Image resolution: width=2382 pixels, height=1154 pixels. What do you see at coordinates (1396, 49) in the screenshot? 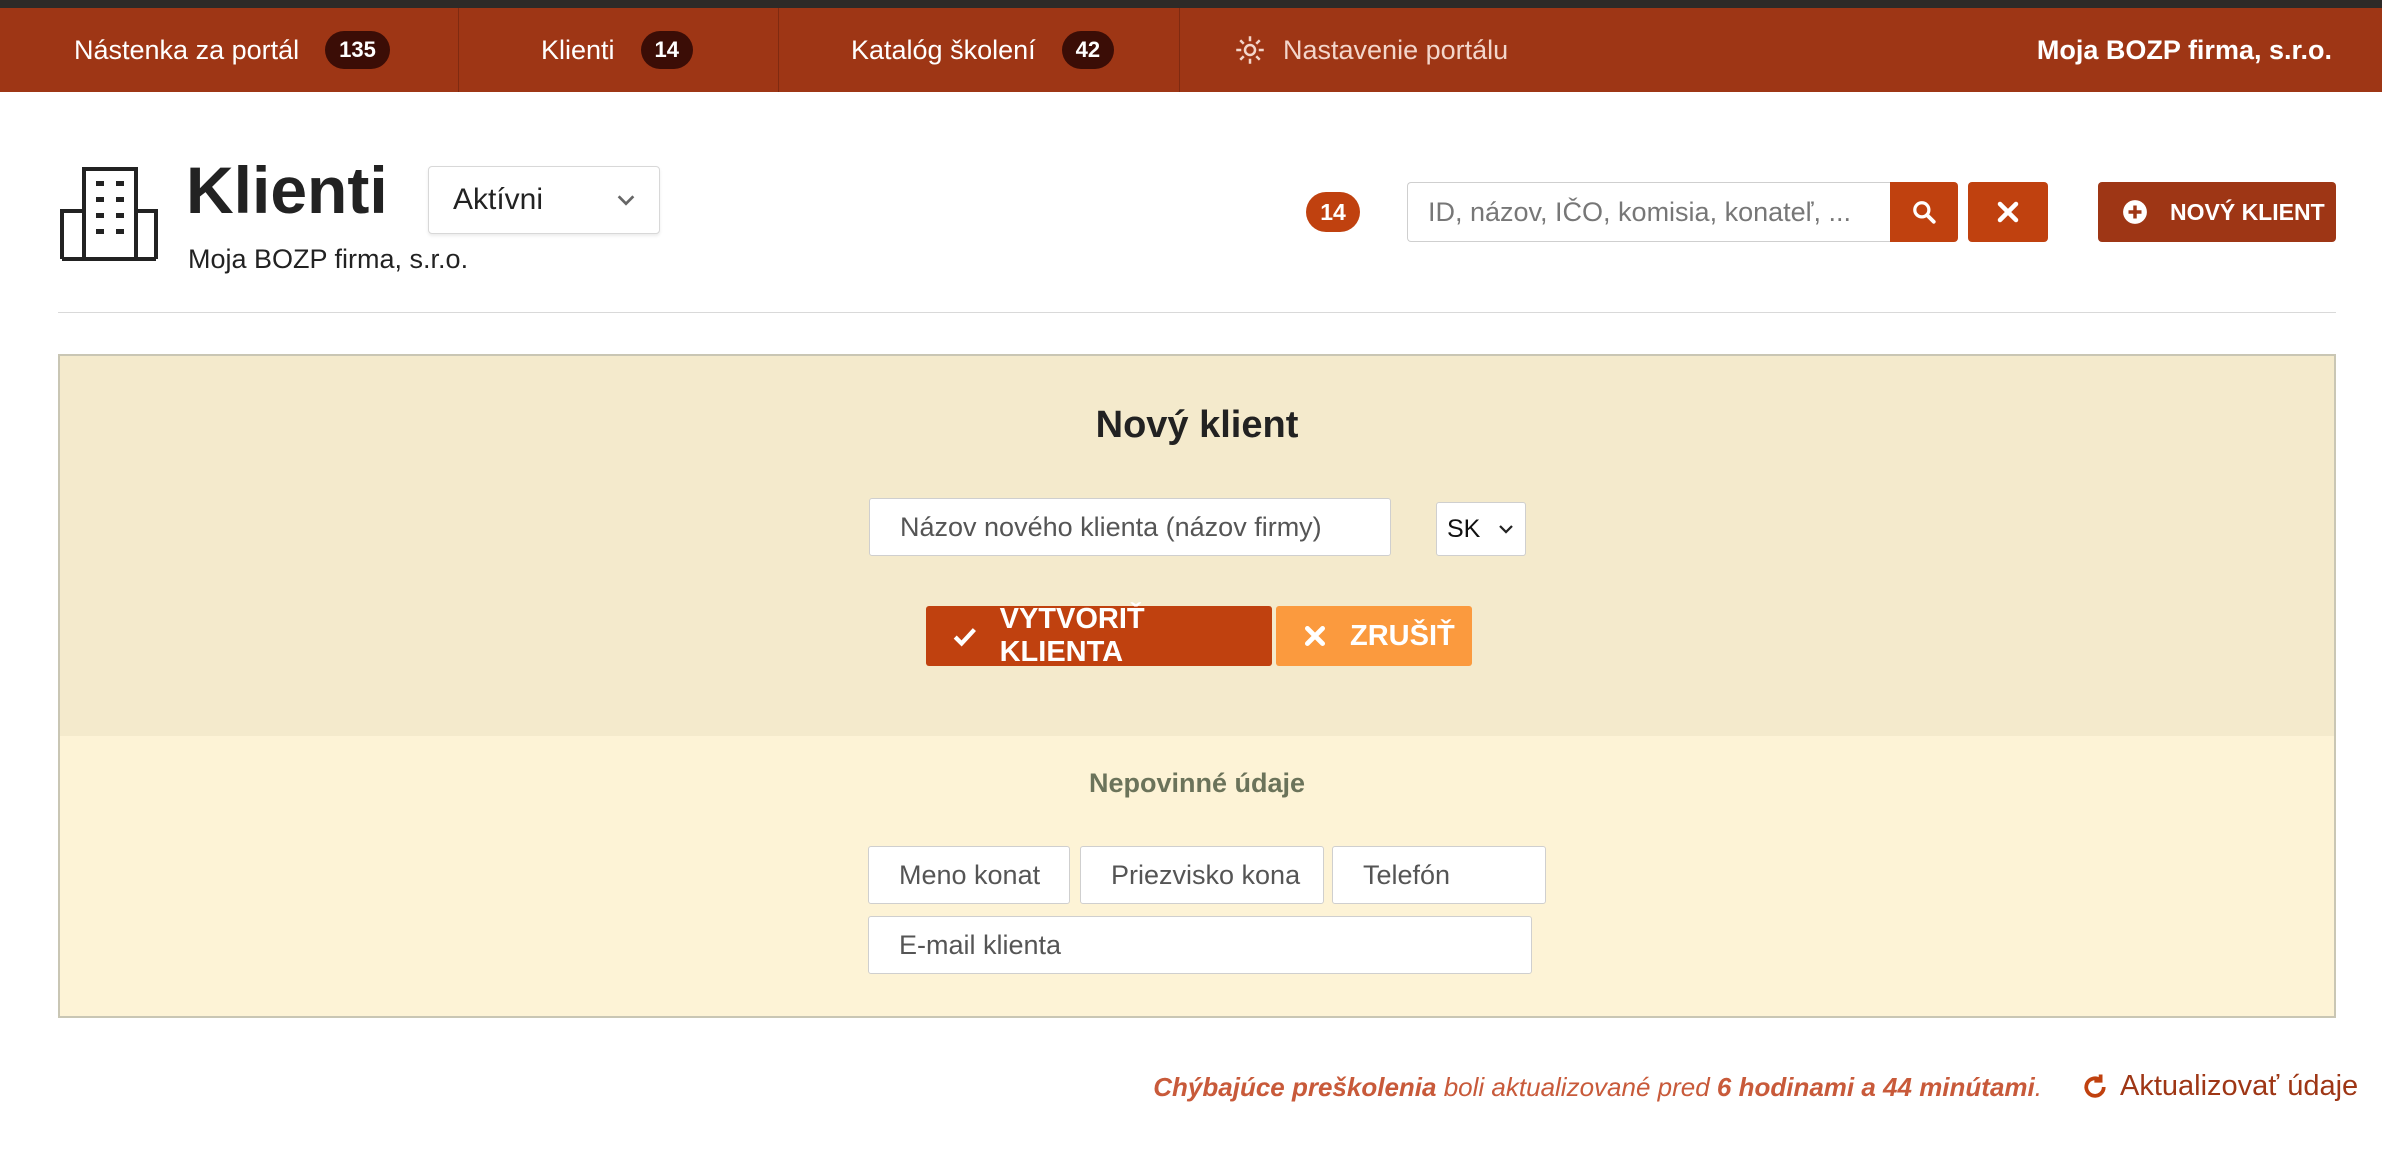
I see `nav-item-label: Nastavenie portálu` at bounding box center [1396, 49].